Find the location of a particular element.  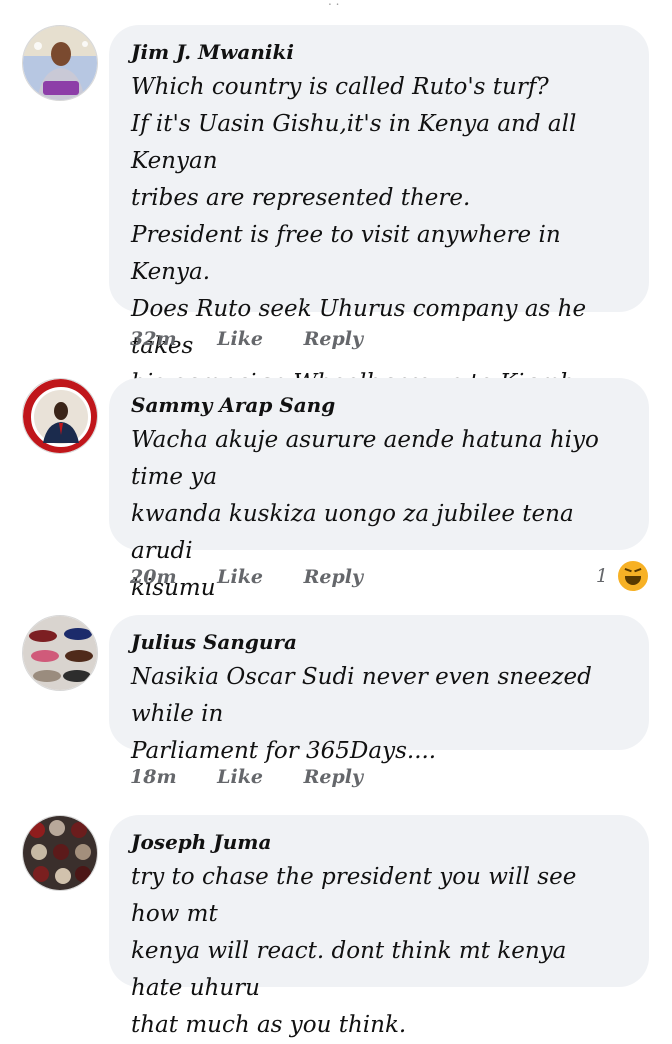

haha-emoji-icon is located at coordinates (633, 576).